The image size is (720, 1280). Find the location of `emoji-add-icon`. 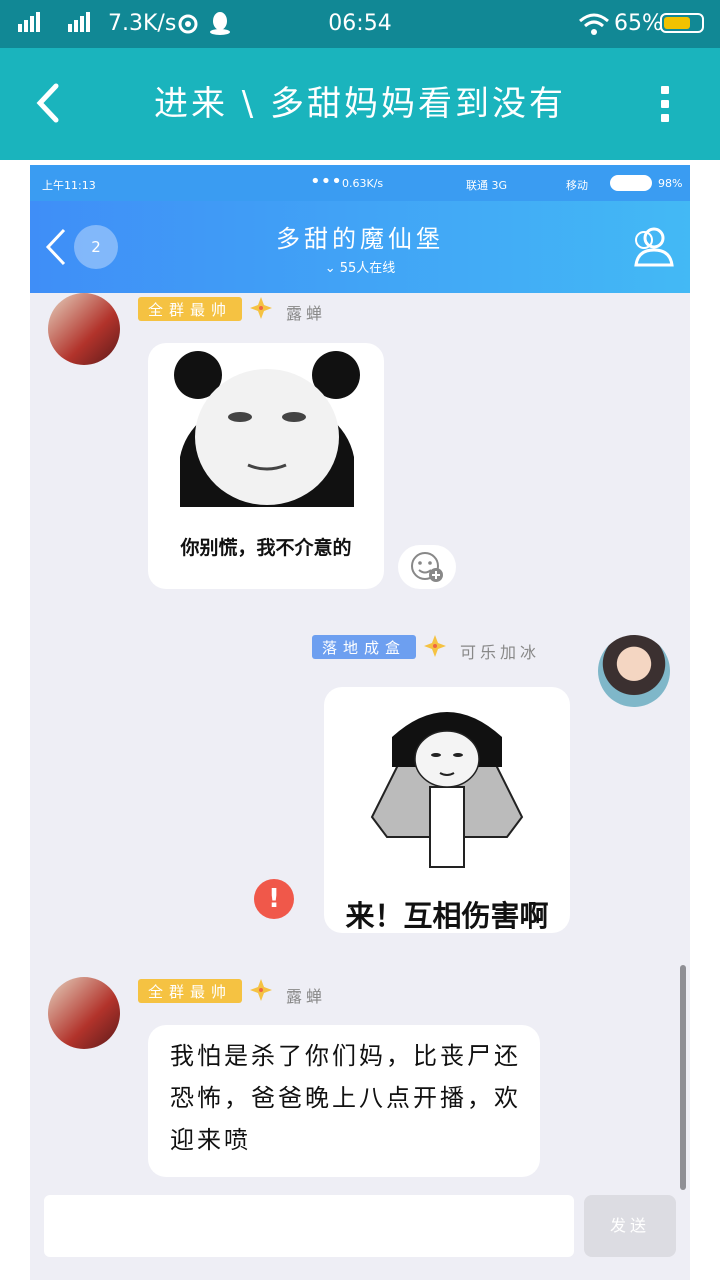

emoji-add-icon is located at coordinates (427, 567).